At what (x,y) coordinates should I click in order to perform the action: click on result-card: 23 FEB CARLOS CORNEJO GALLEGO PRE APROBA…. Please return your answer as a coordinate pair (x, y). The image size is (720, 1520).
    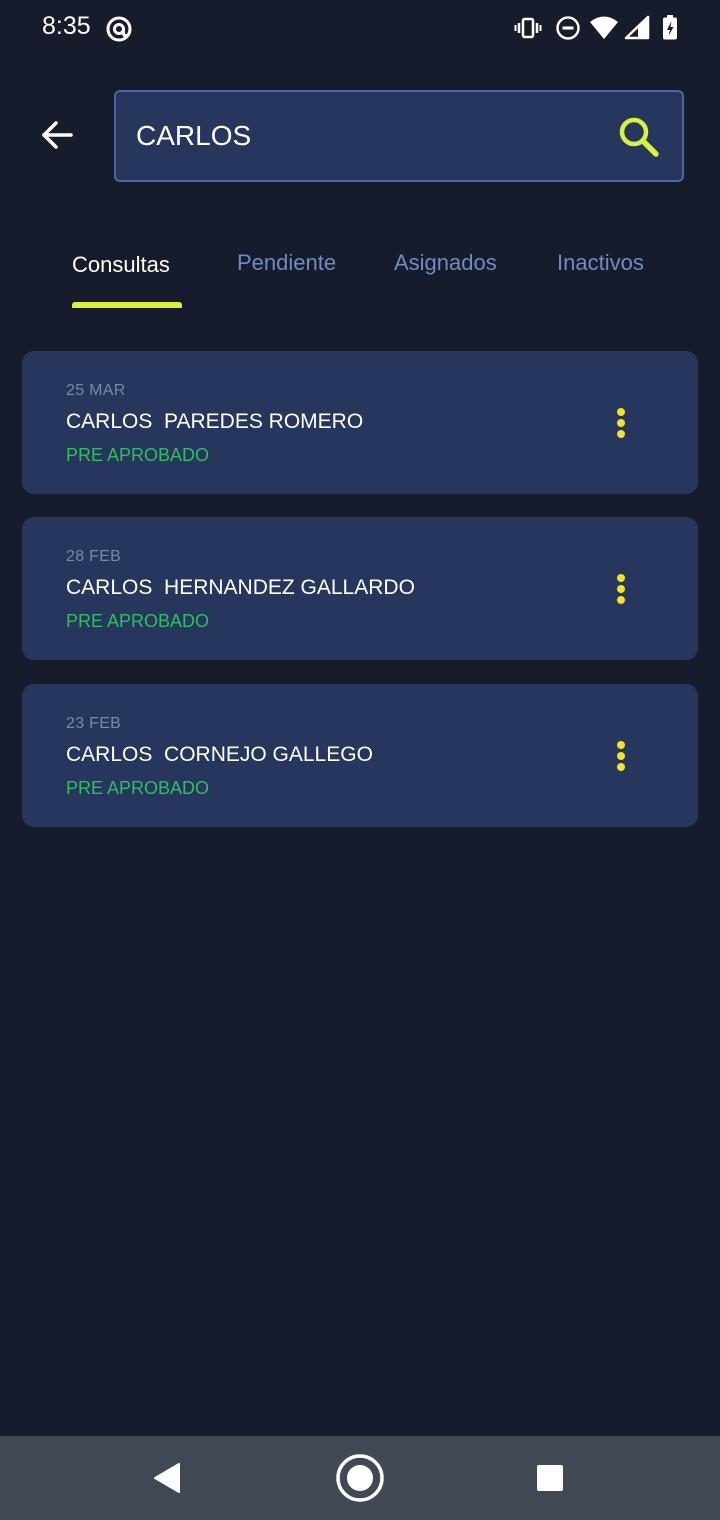
    Looking at the image, I should click on (360, 755).